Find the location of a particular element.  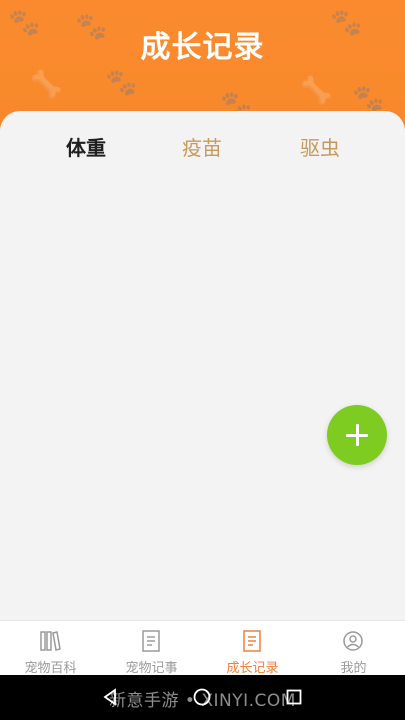

user-icon is located at coordinates (353, 641).